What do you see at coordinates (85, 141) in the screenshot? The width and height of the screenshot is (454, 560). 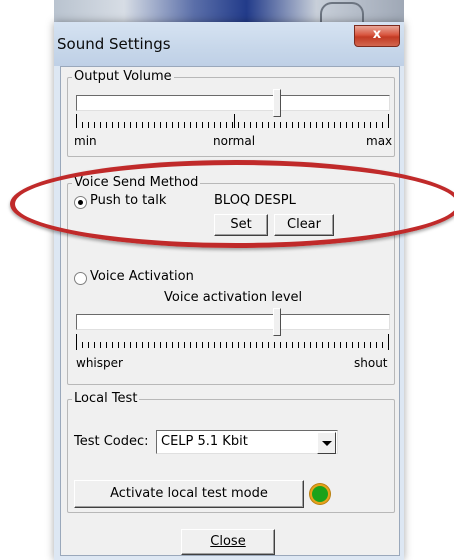 I see `output-volume-min-label: min` at bounding box center [85, 141].